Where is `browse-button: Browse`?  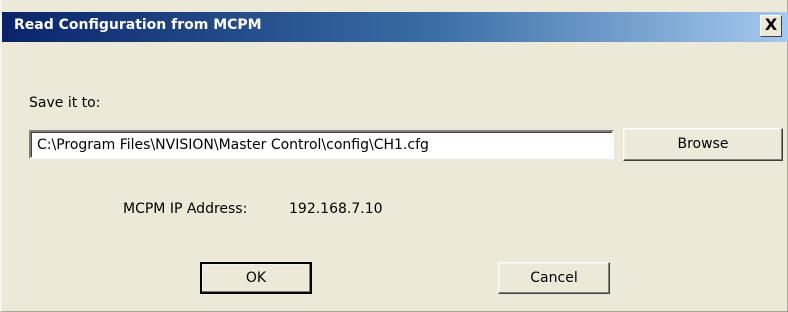 browse-button: Browse is located at coordinates (703, 144).